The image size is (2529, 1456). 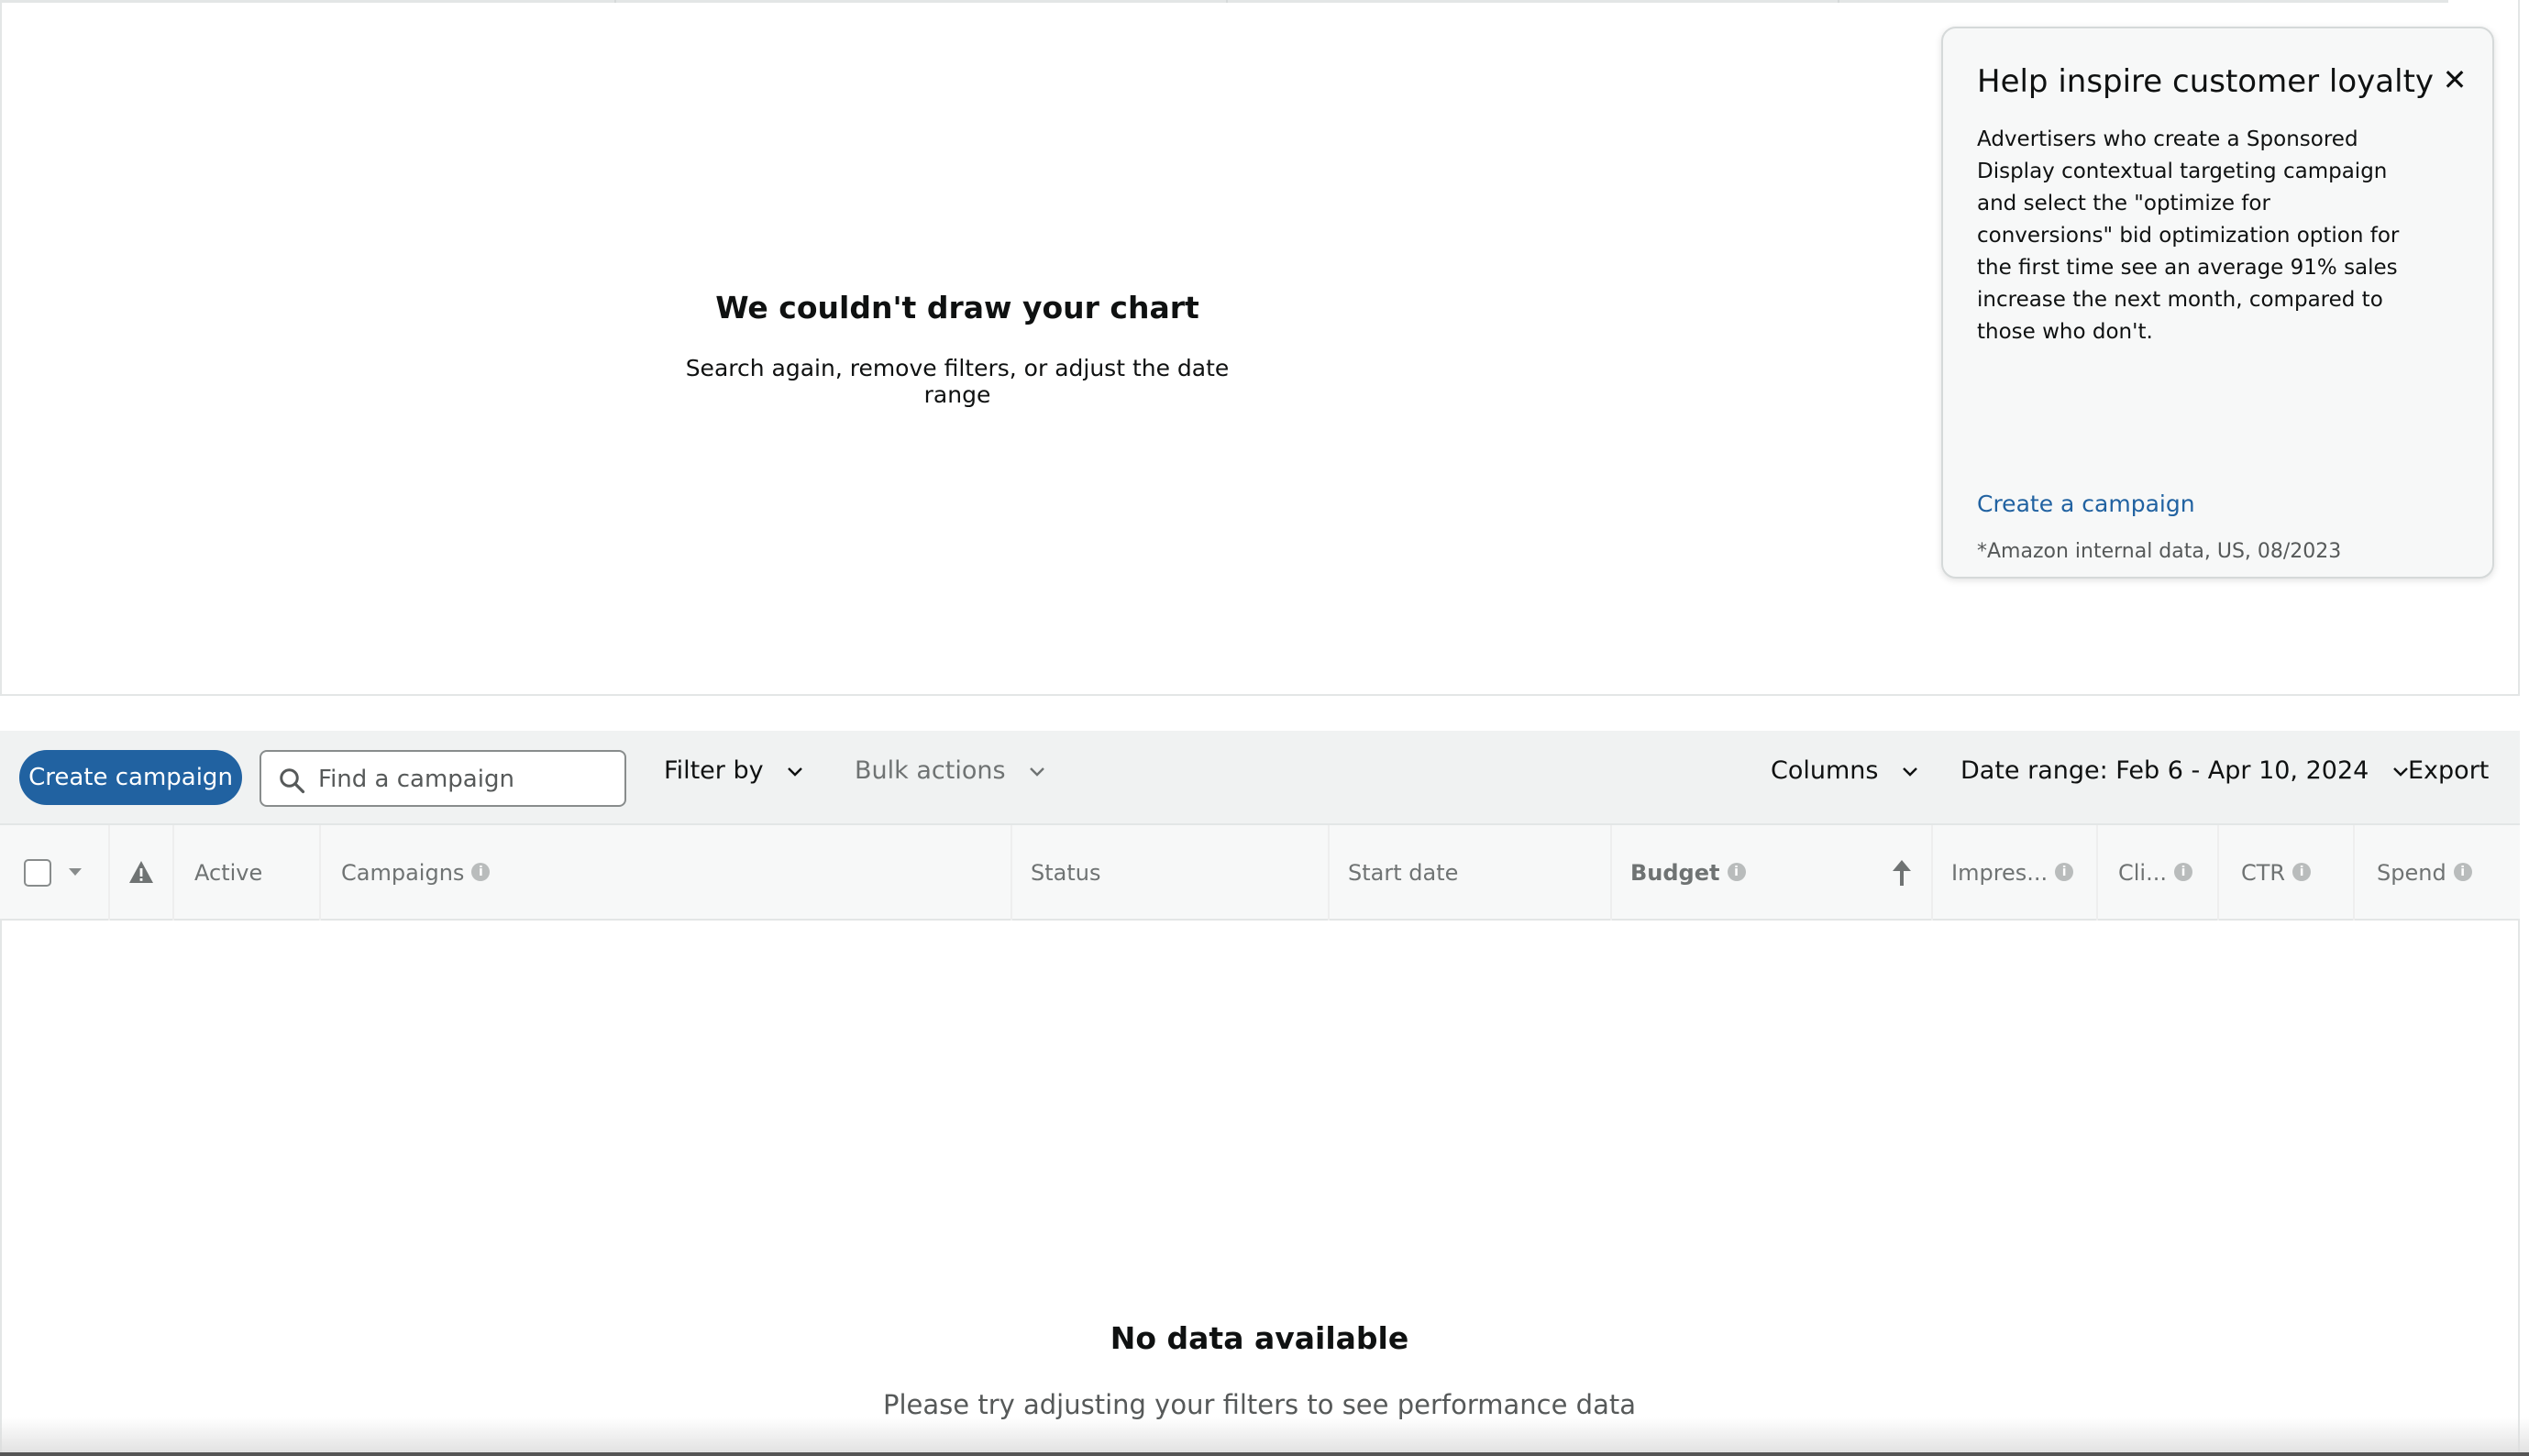 I want to click on create-campaign-button: Create campaign, so click(x=130, y=777).